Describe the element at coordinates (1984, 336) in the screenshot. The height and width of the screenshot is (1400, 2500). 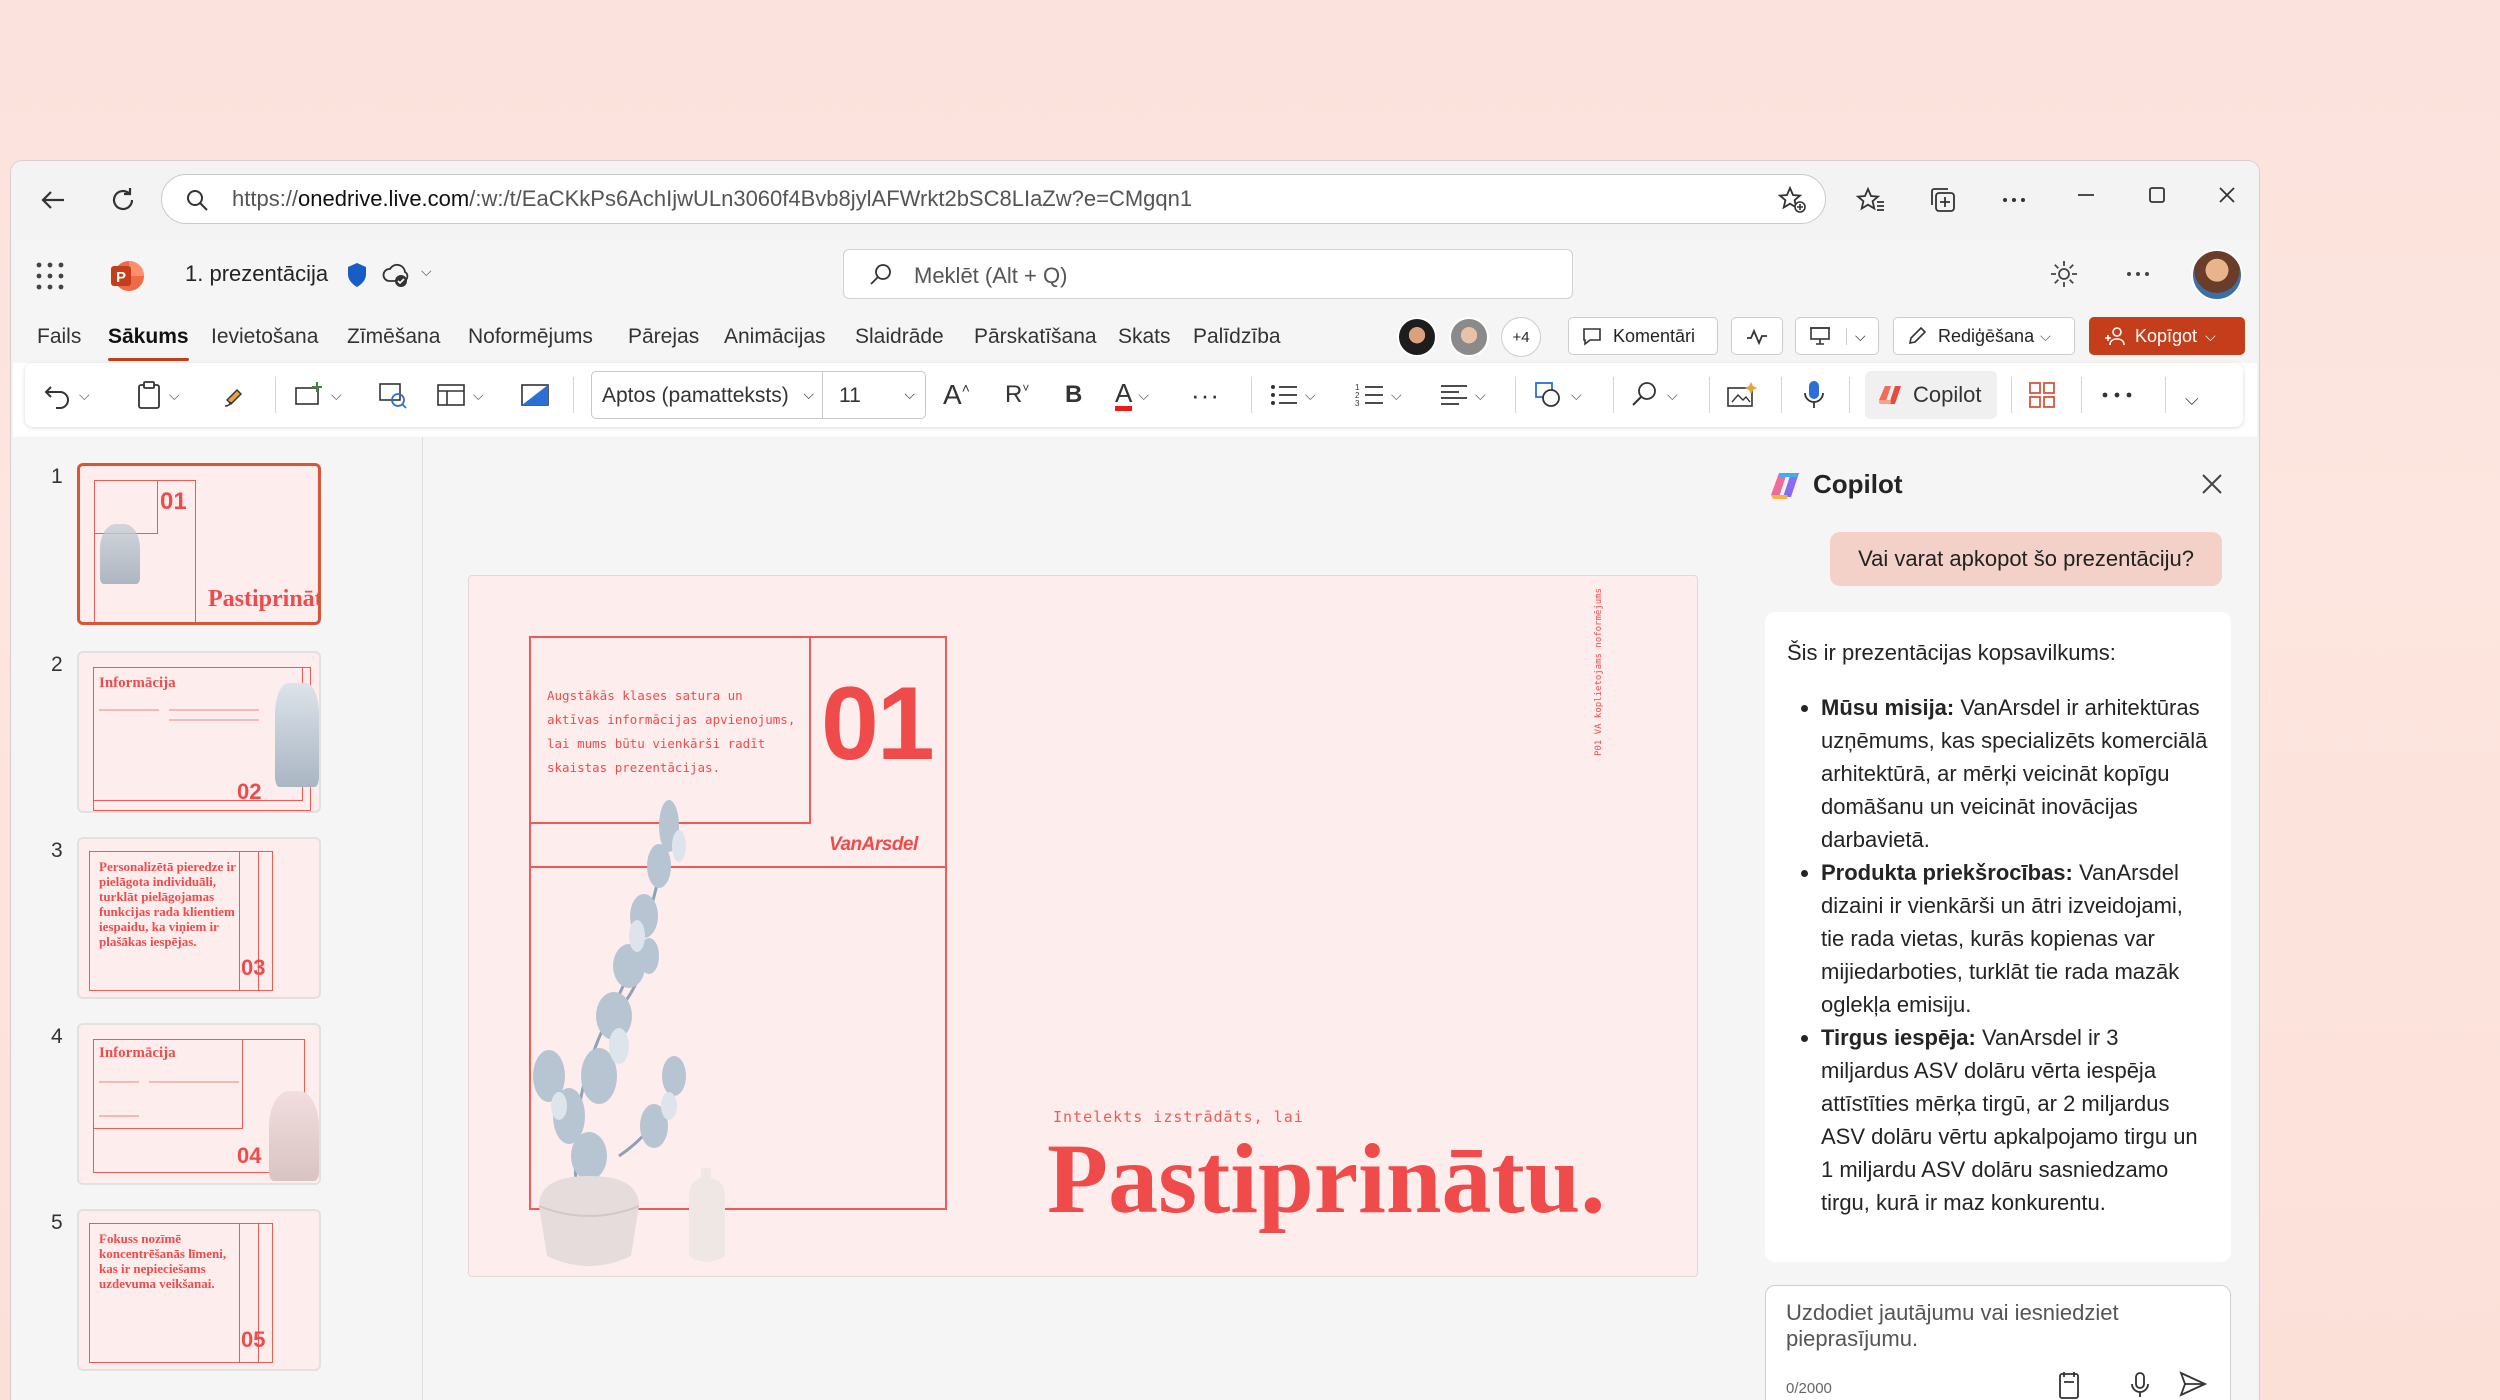
I see `editing-mode-button: Rediģēšana ⌵` at that location.